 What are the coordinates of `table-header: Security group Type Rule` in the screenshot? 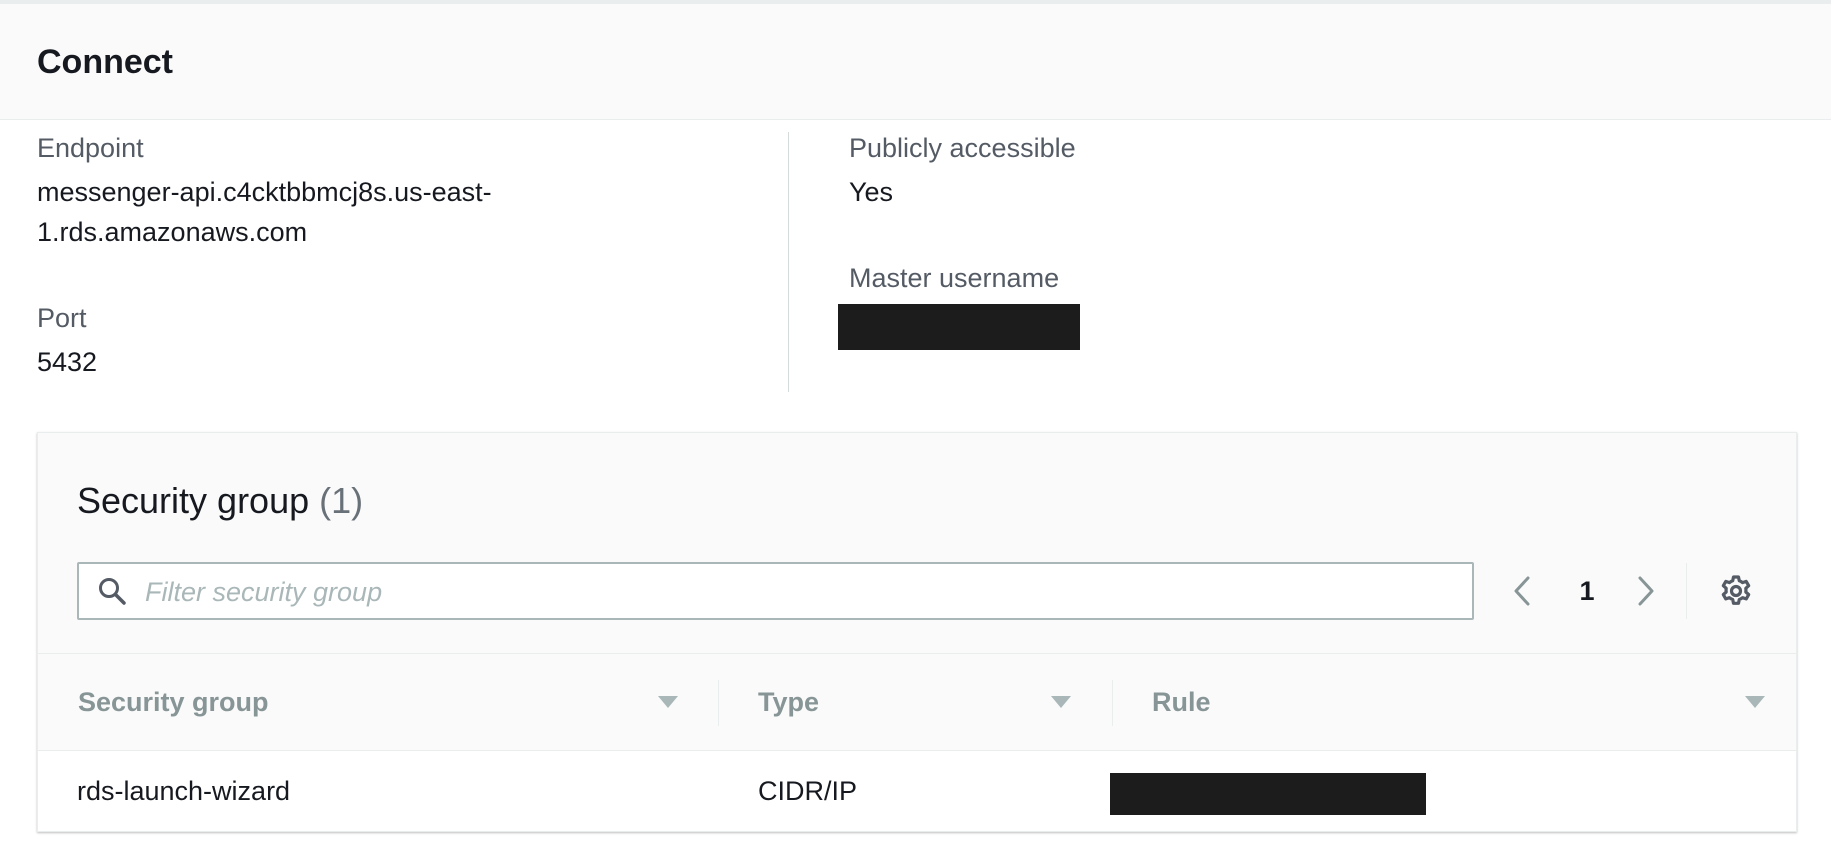 It's located at (917, 702).